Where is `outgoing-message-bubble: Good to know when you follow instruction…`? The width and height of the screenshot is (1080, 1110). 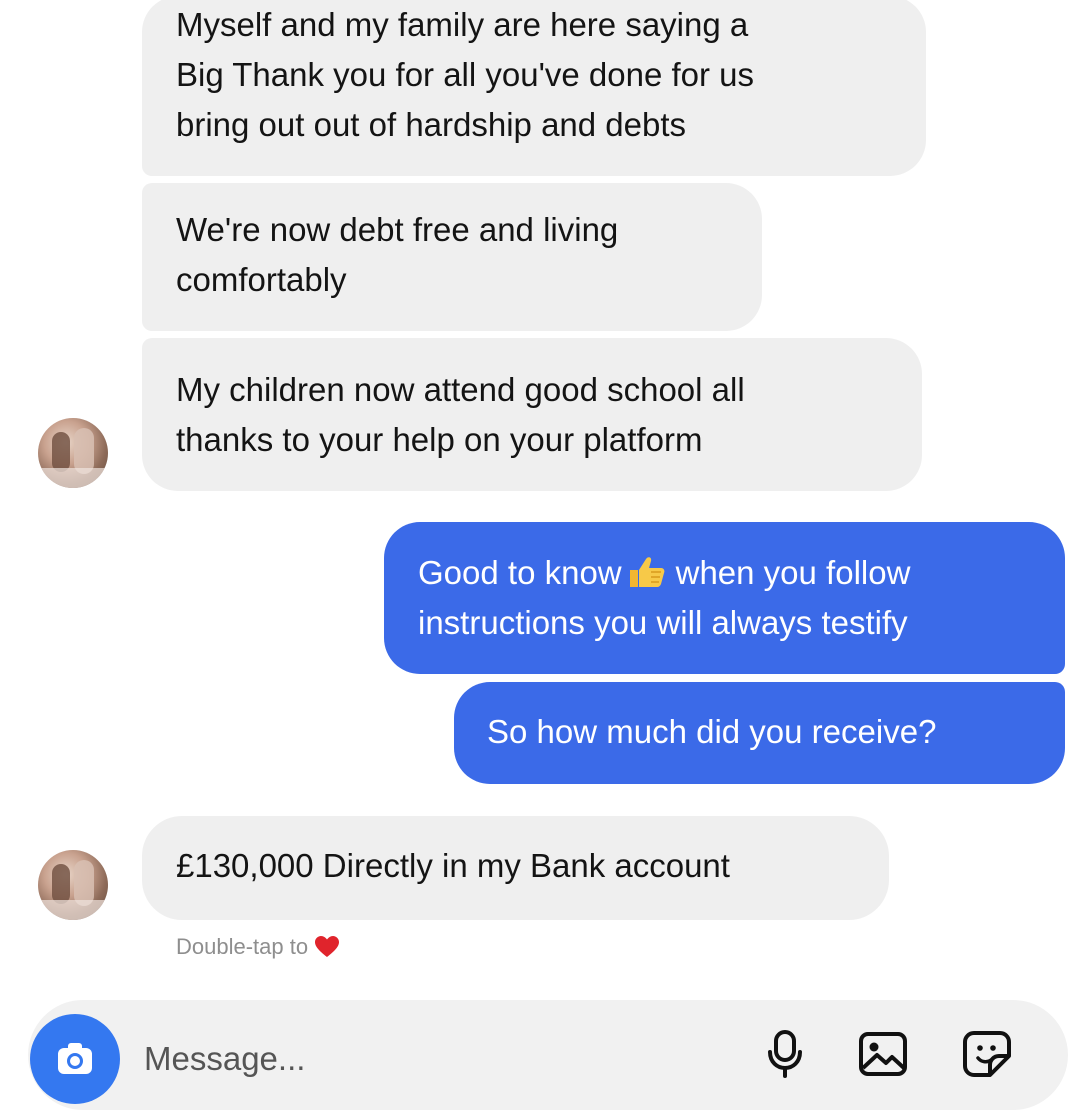 outgoing-message-bubble: Good to know when you follow instruction… is located at coordinates (724, 598).